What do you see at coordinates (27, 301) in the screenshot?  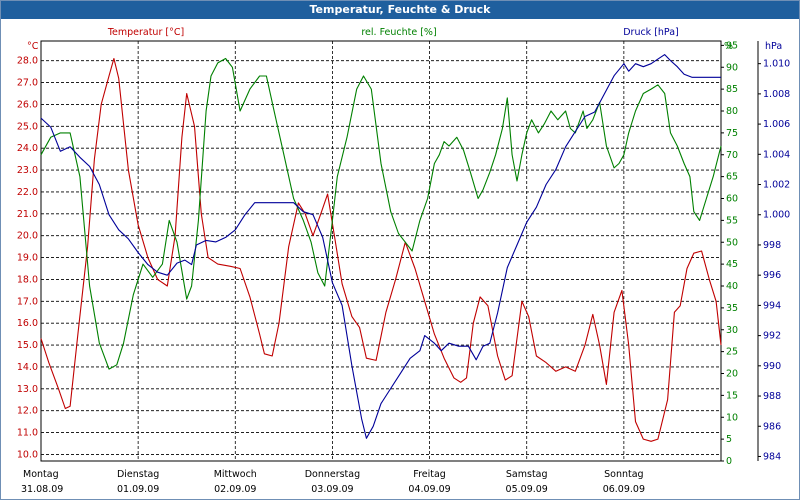 I see `temperature-tick: 17.0` at bounding box center [27, 301].